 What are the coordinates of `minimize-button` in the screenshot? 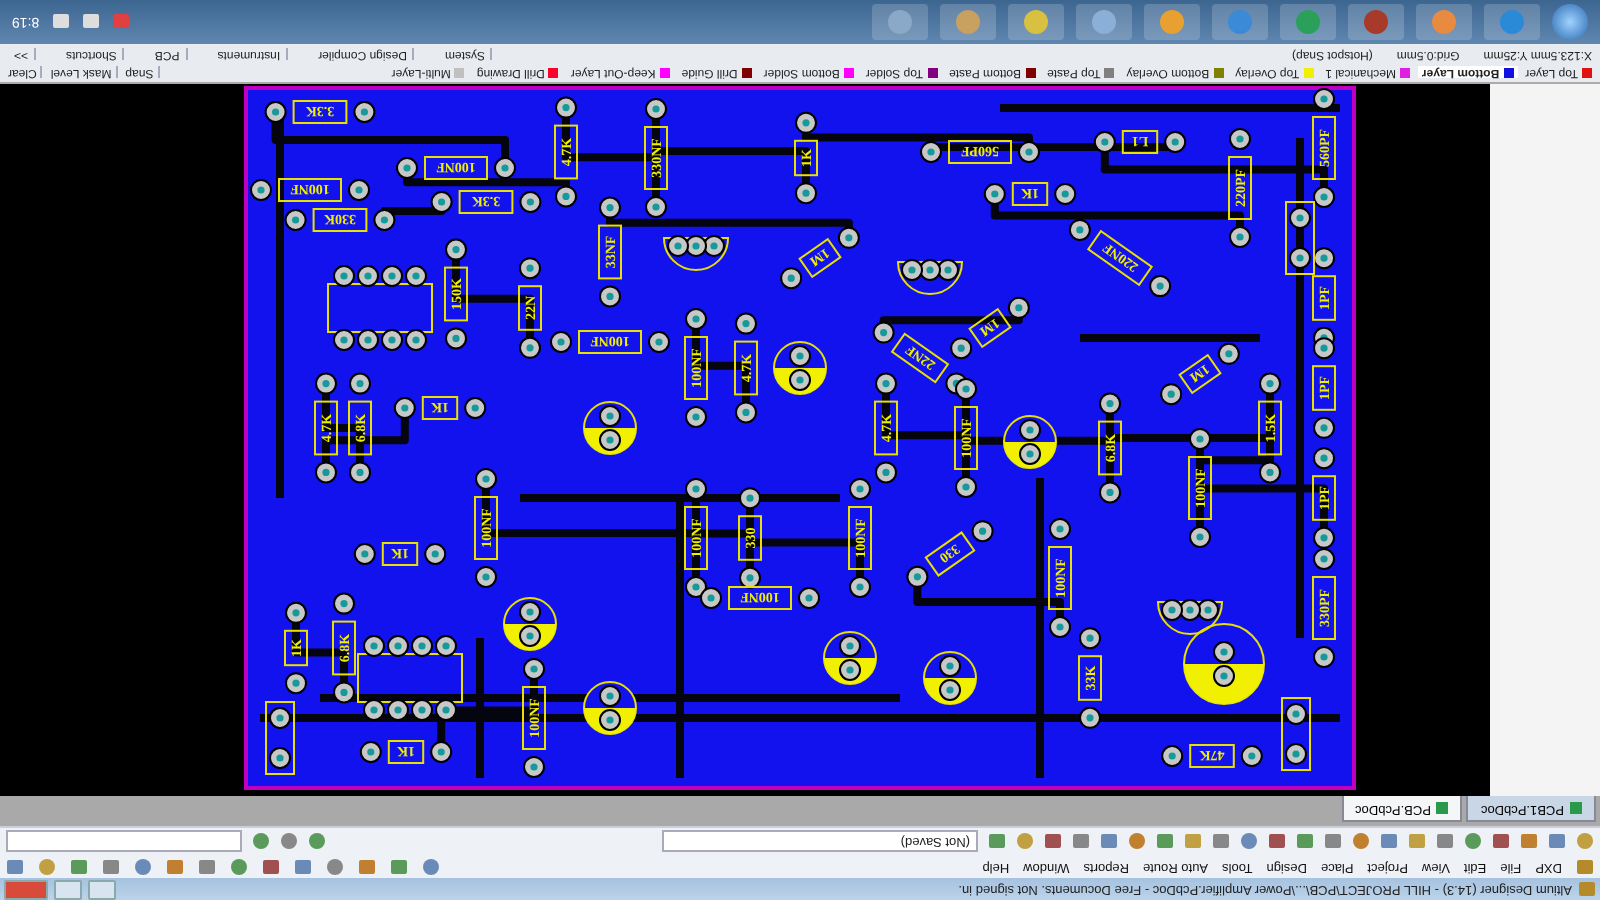 It's located at (102, 889).